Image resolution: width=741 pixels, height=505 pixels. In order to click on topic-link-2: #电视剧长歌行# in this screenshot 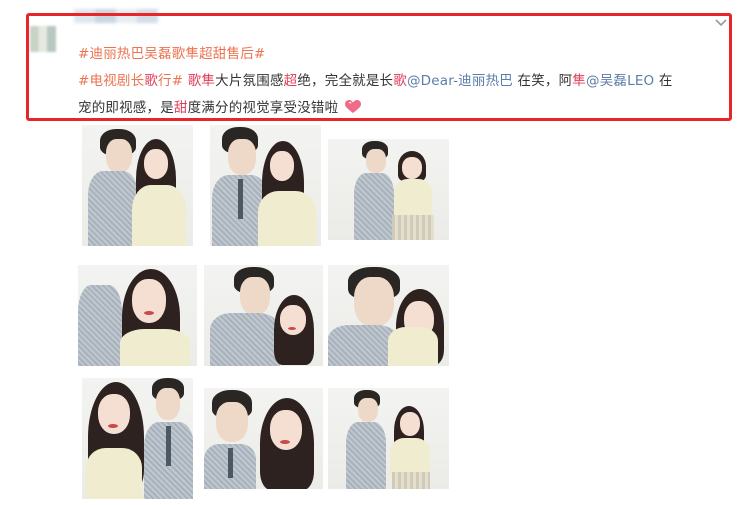, I will do `click(130, 81)`.